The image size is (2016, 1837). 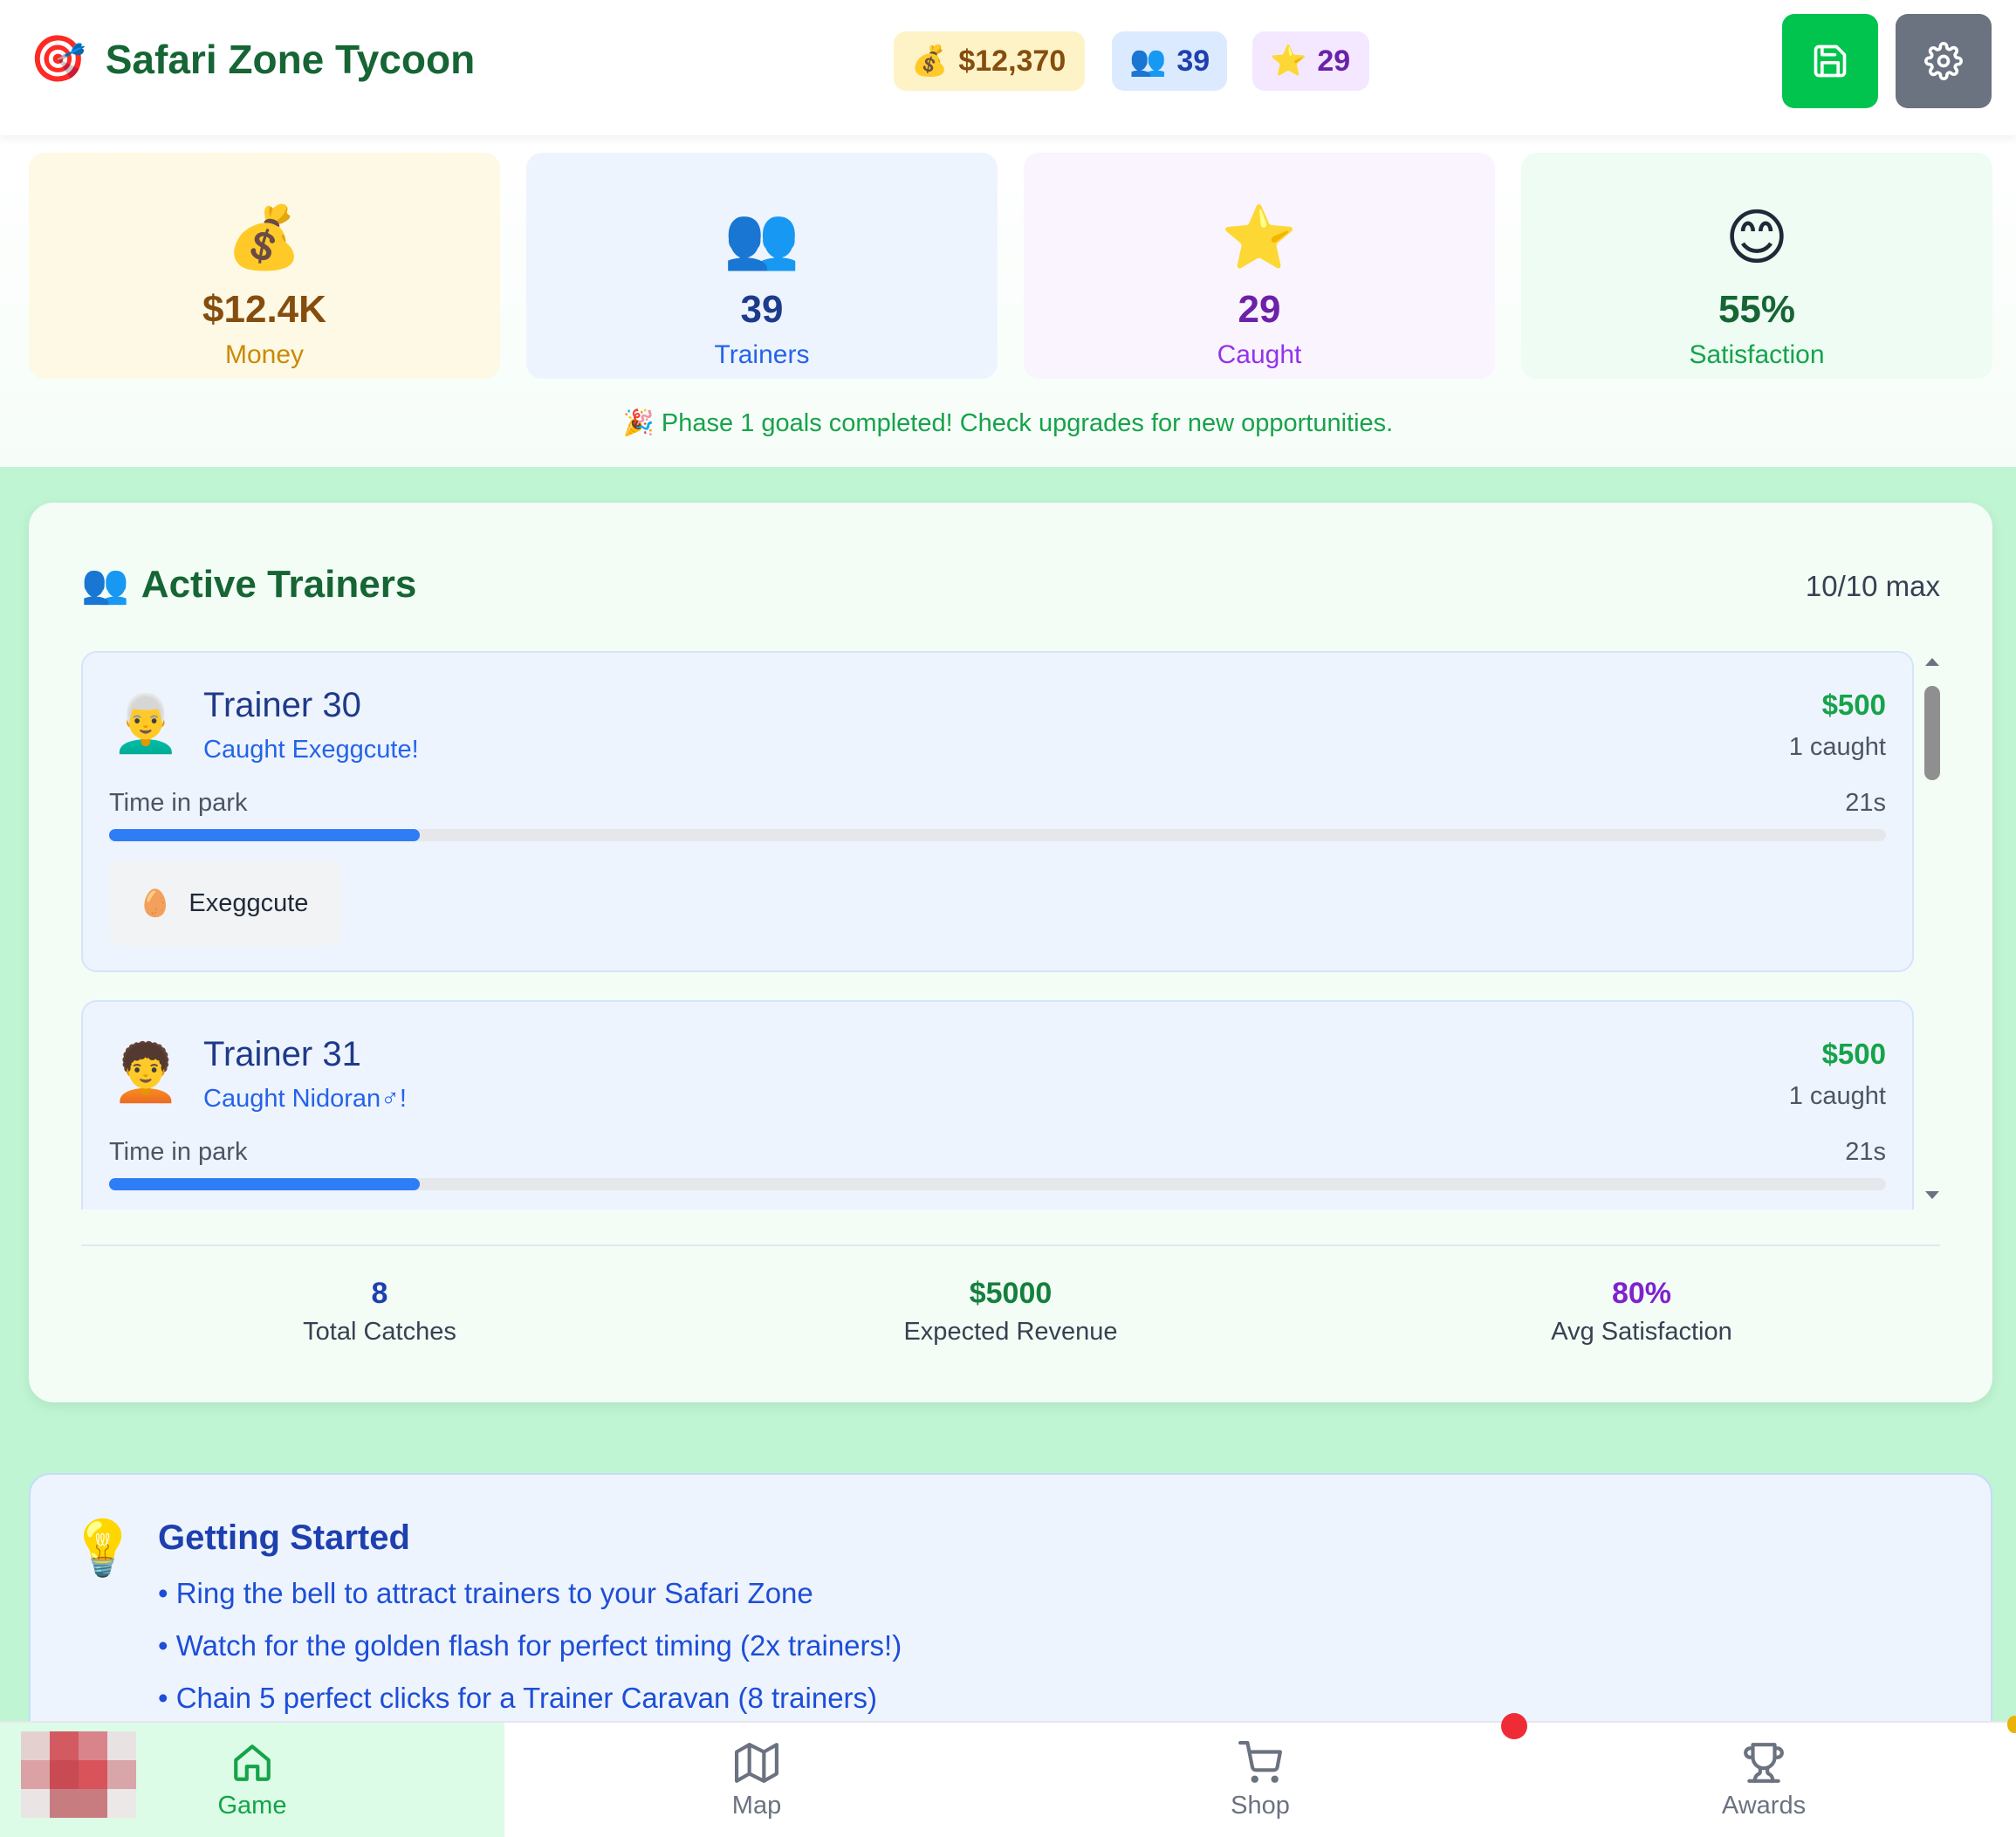 I want to click on stat-card-trainers: 👥 39 Trainers, so click(x=762, y=266).